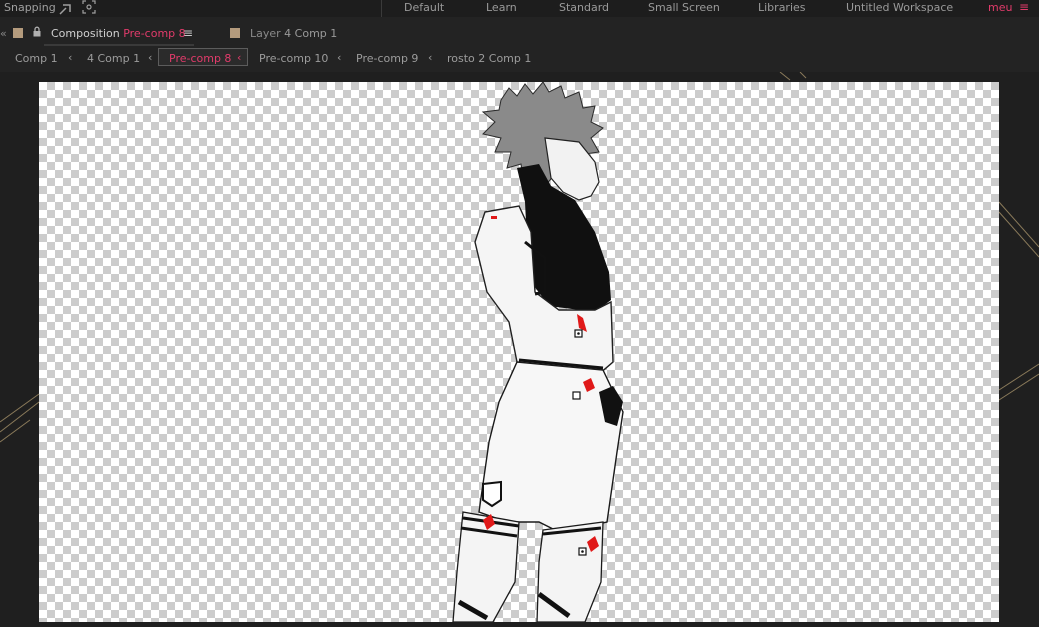  Describe the element at coordinates (200, 58) in the screenshot. I see `breadcrumb-active-label: Pre-comp 8` at that location.